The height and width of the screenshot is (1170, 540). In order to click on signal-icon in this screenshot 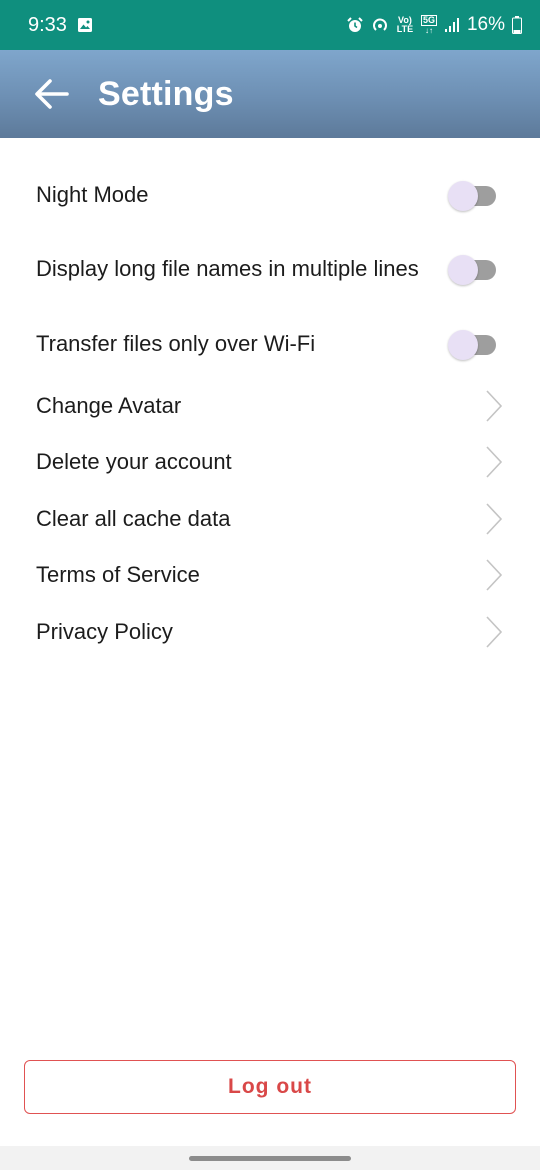, I will do `click(452, 25)`.